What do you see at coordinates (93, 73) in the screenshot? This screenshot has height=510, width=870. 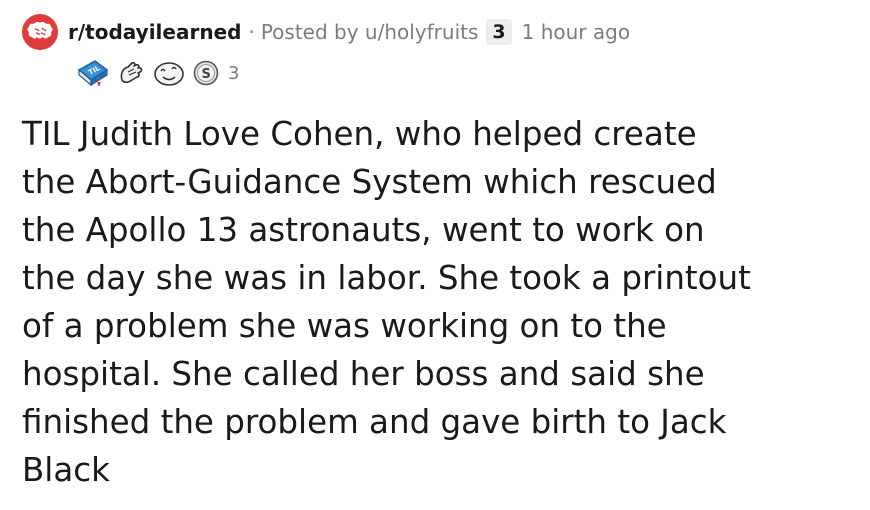 I see `til-book-icon: TIL` at bounding box center [93, 73].